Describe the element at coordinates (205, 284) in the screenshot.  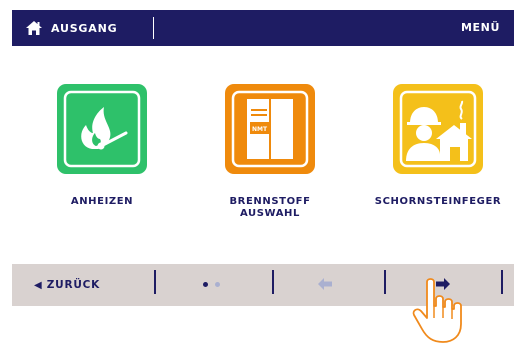
I see `page-dot-active` at that location.